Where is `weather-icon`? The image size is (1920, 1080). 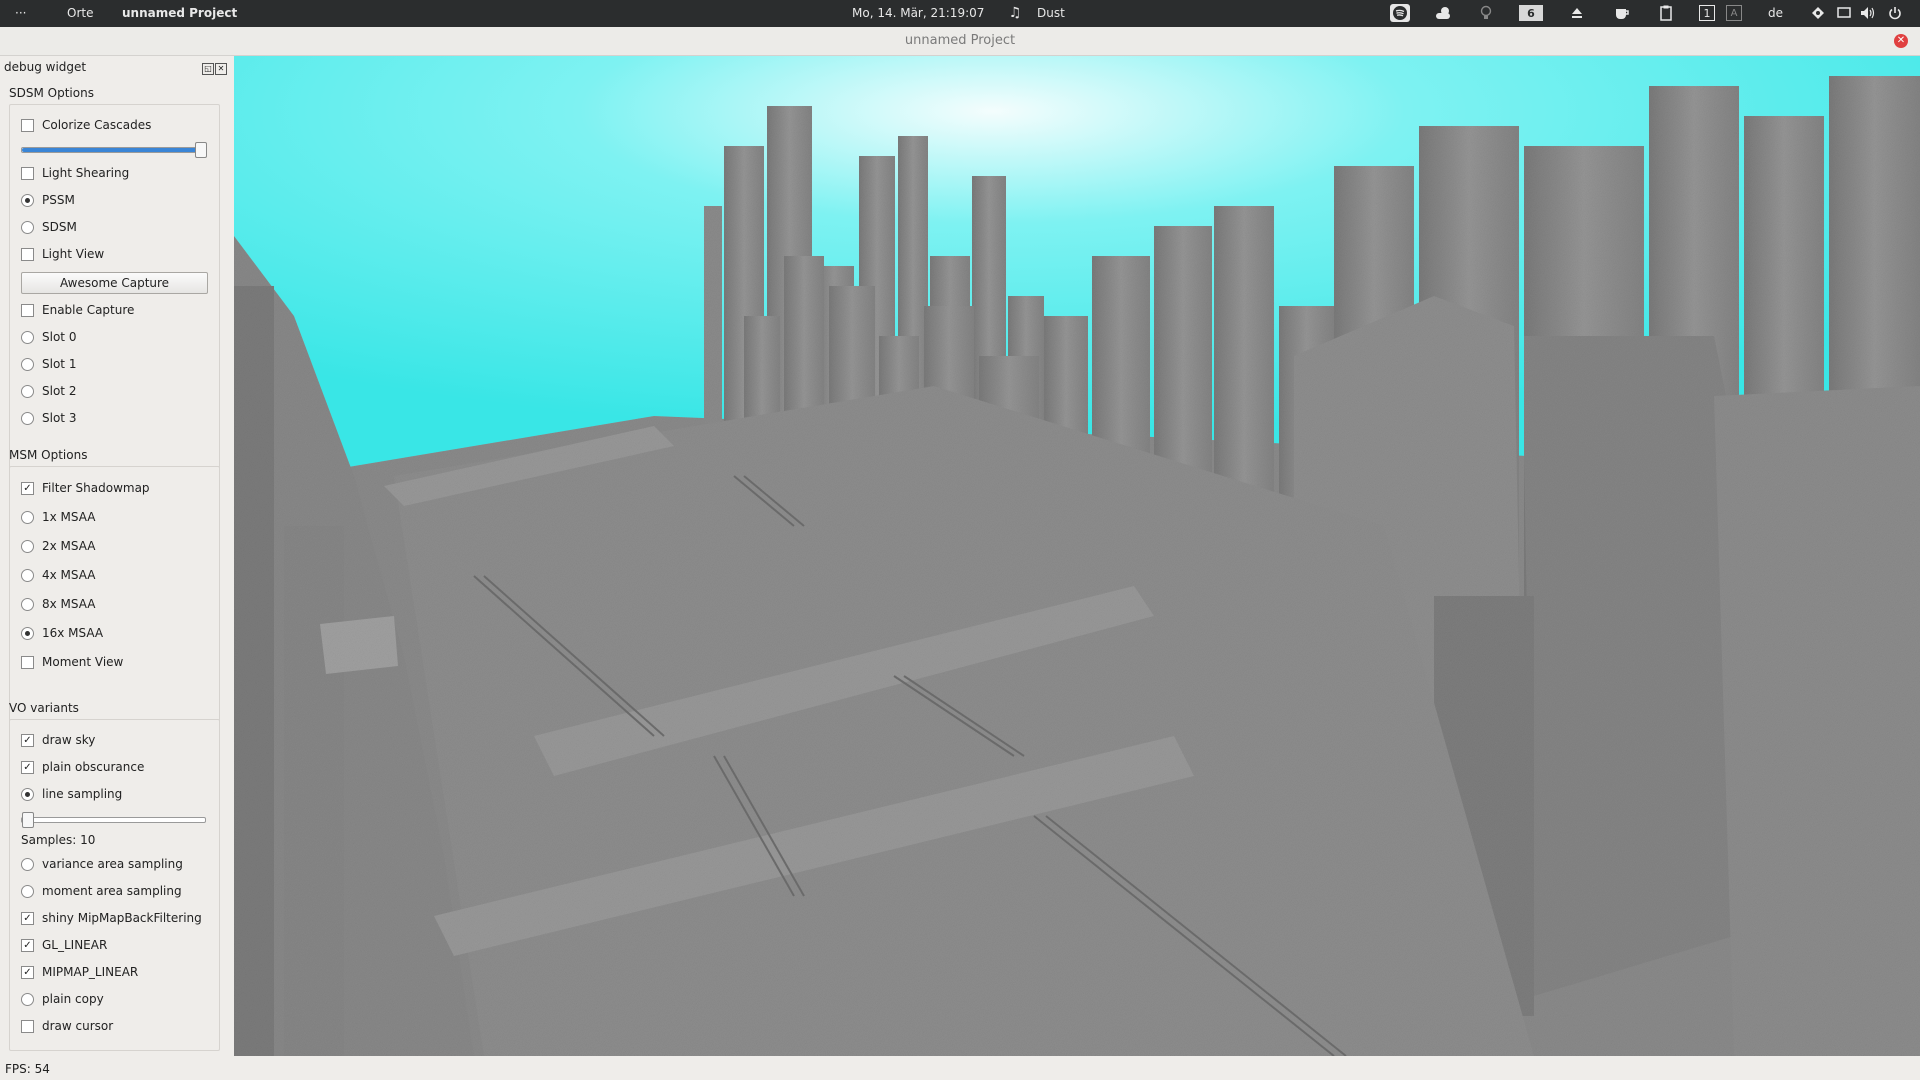
weather-icon is located at coordinates (1443, 13).